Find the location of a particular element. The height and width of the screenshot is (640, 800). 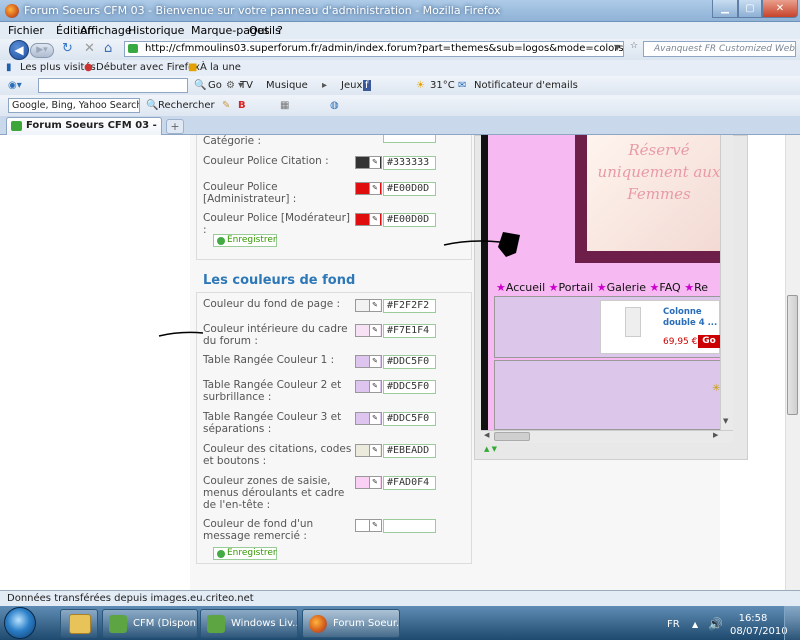

language-indicator: FR is located at coordinates (673, 624).